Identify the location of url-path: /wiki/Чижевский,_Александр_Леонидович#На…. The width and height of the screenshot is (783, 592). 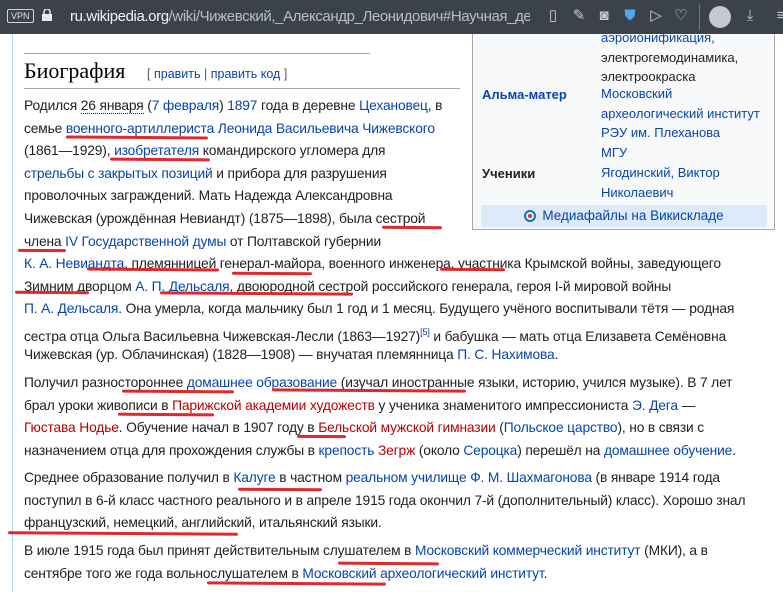
(349, 16).